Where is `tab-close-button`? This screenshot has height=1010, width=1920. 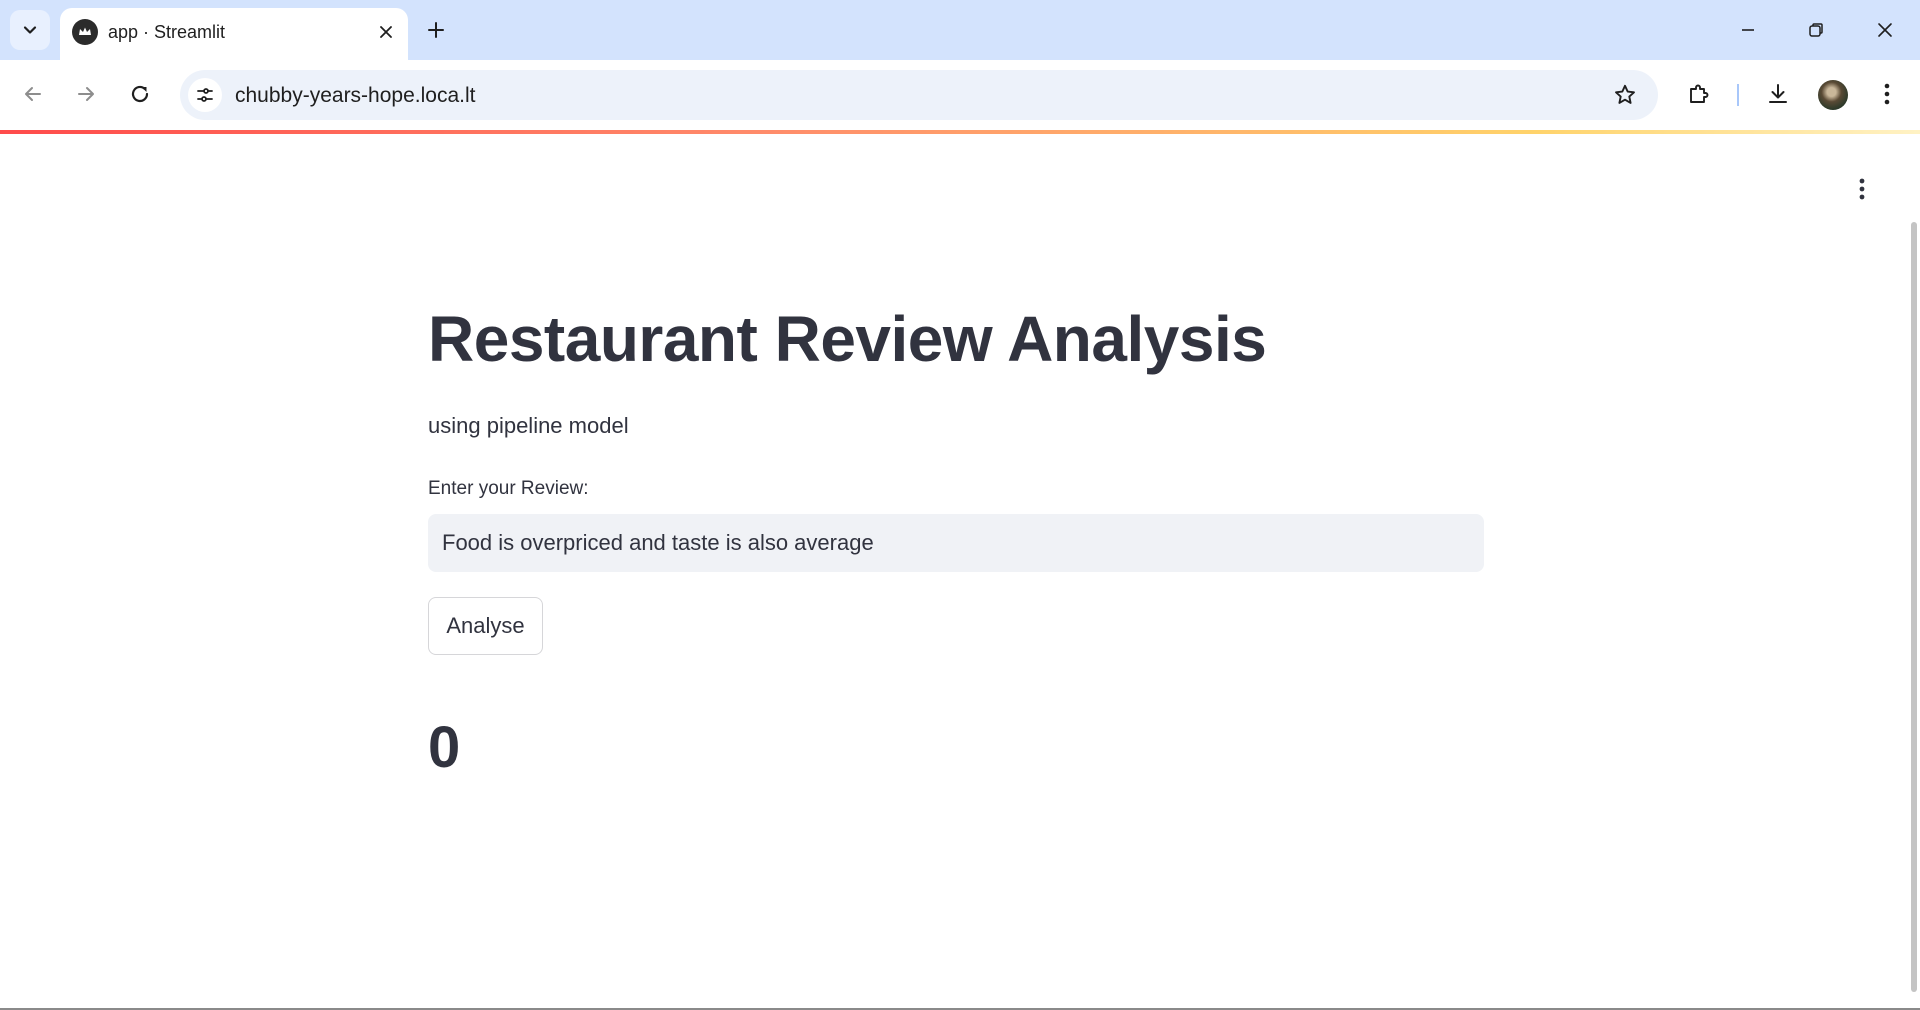 tab-close-button is located at coordinates (386, 32).